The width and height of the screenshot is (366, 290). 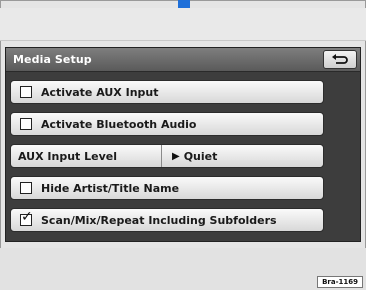 What do you see at coordinates (183, 60) in the screenshot?
I see `panel-header: Media Setup` at bounding box center [183, 60].